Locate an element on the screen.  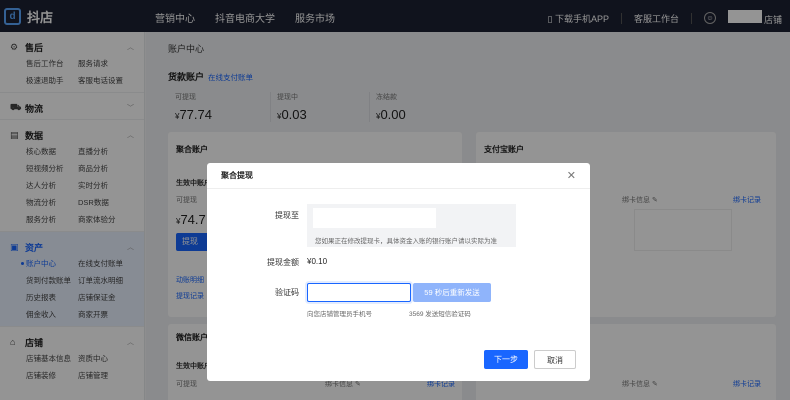
cancel-button: 取消 is located at coordinates (555, 359).